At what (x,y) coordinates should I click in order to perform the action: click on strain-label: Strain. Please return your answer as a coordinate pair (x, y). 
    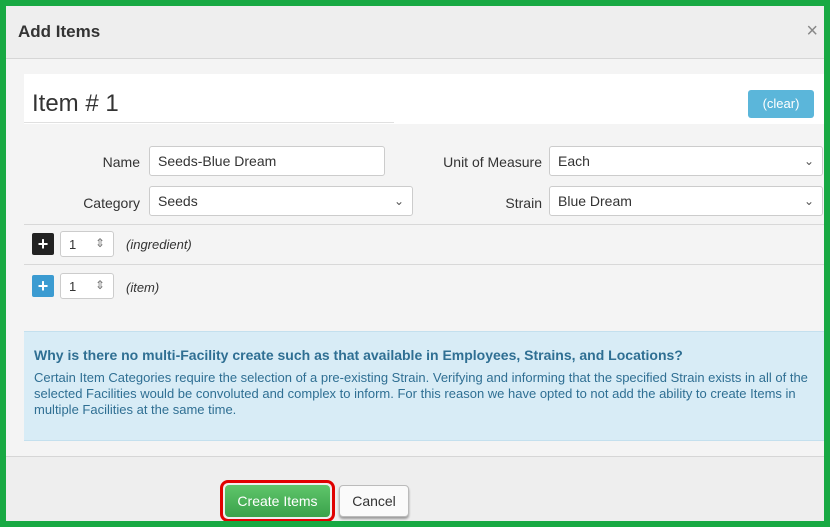
    Looking at the image, I should click on (523, 203).